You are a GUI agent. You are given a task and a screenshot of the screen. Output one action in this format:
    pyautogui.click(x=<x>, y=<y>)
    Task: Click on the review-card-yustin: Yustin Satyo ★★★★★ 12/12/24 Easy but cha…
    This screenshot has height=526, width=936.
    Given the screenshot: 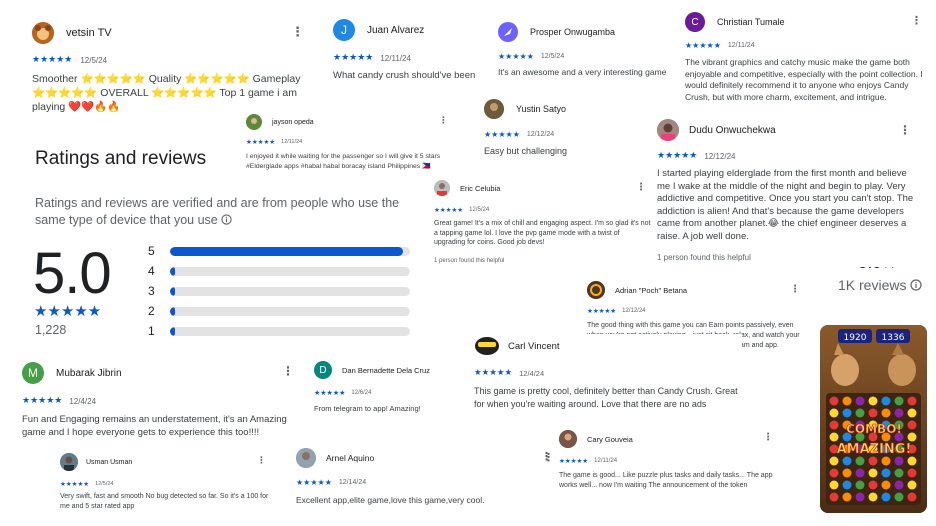 What is the action you would take?
    pyautogui.click(x=557, y=129)
    